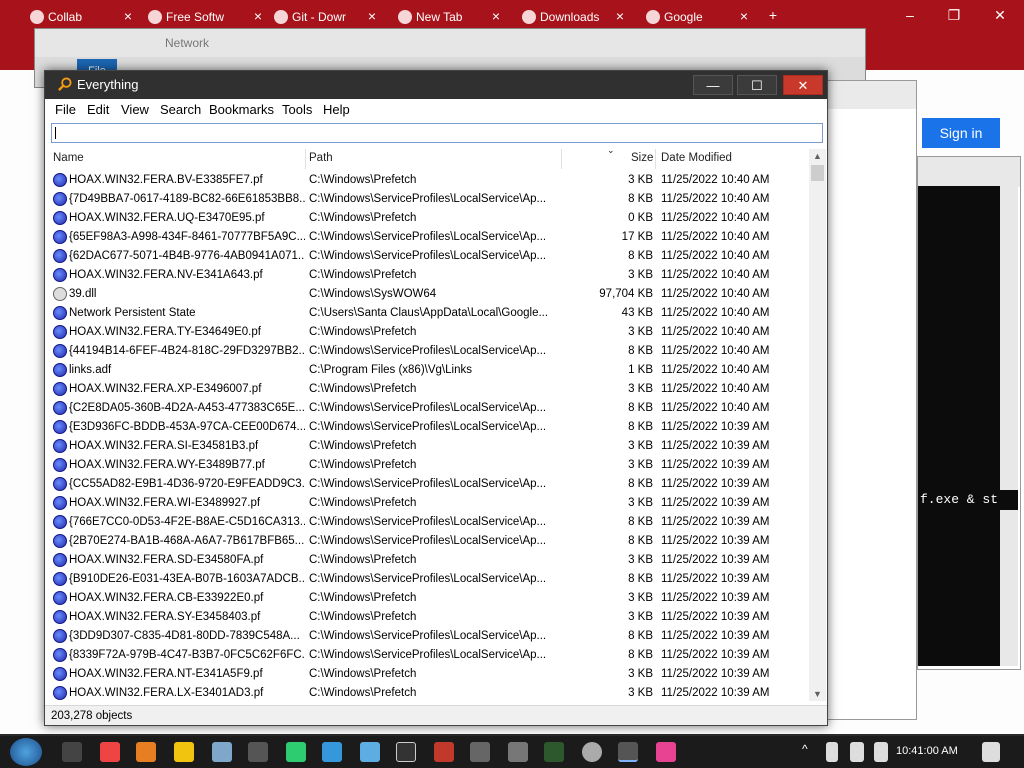 Image resolution: width=1024 pixels, height=768 pixels. Describe the element at coordinates (72, 752) in the screenshot. I see `task-view-icon` at that location.